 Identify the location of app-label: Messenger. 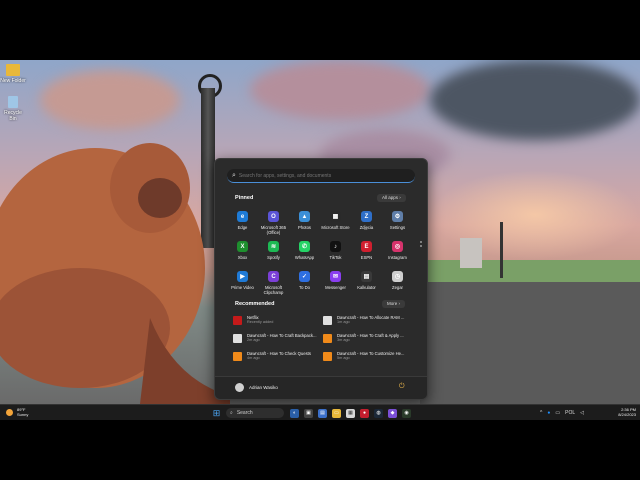
(335, 287).